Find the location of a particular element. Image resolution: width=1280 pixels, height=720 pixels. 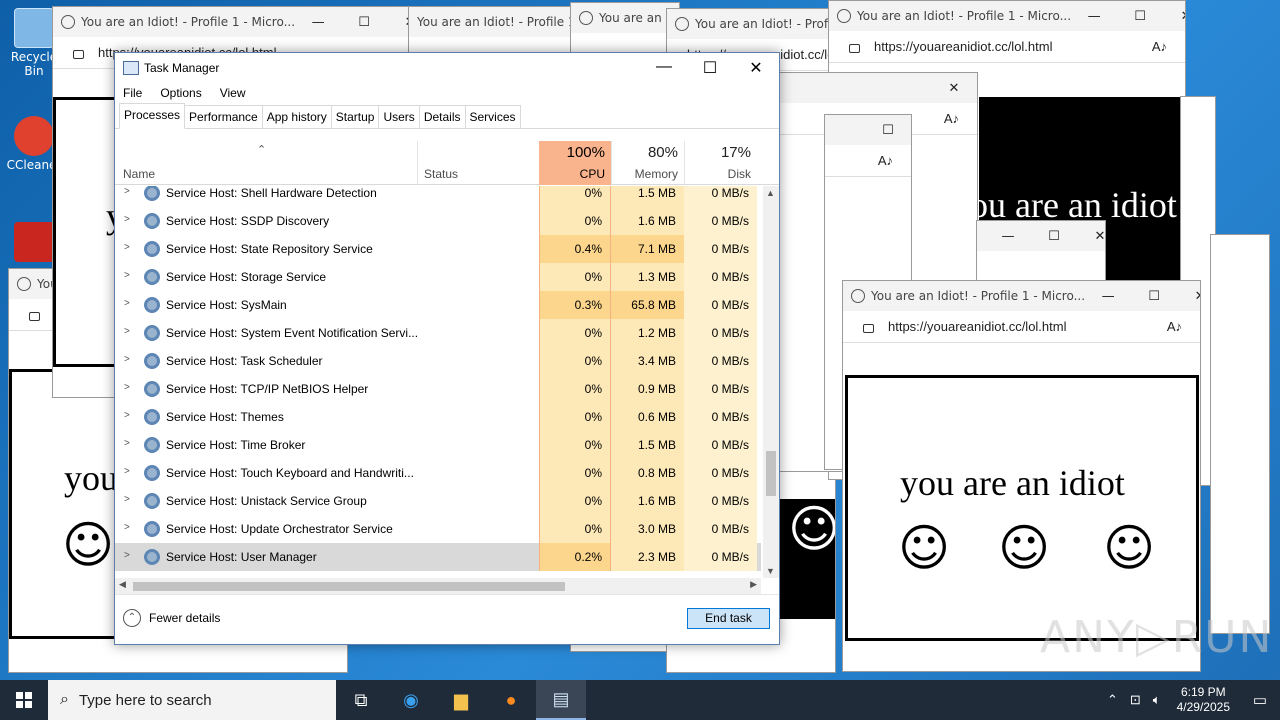

tray-overflow-chevron-icon: ⌃ is located at coordinates (1112, 700).